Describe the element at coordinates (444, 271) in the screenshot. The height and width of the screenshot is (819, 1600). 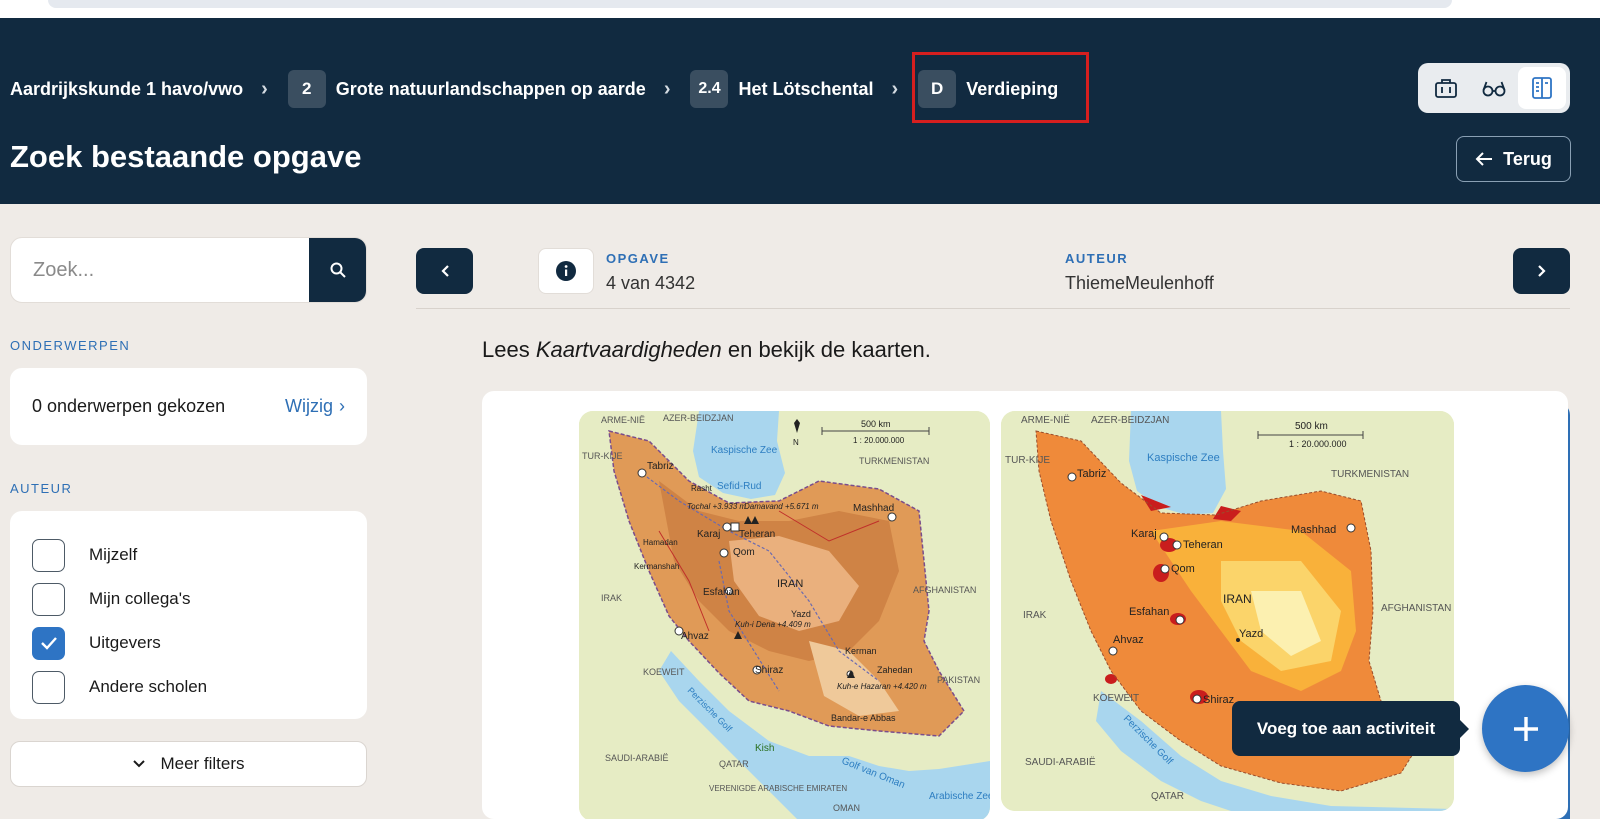
I see `previous-button` at that location.